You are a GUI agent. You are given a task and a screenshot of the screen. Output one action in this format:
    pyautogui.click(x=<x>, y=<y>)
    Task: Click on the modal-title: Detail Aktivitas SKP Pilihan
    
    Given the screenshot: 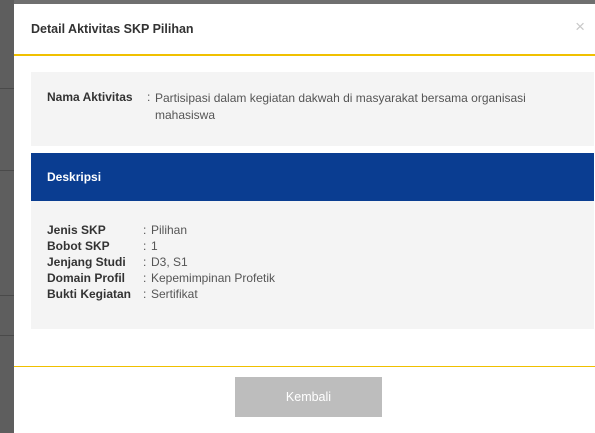 What is the action you would take?
    pyautogui.click(x=112, y=29)
    